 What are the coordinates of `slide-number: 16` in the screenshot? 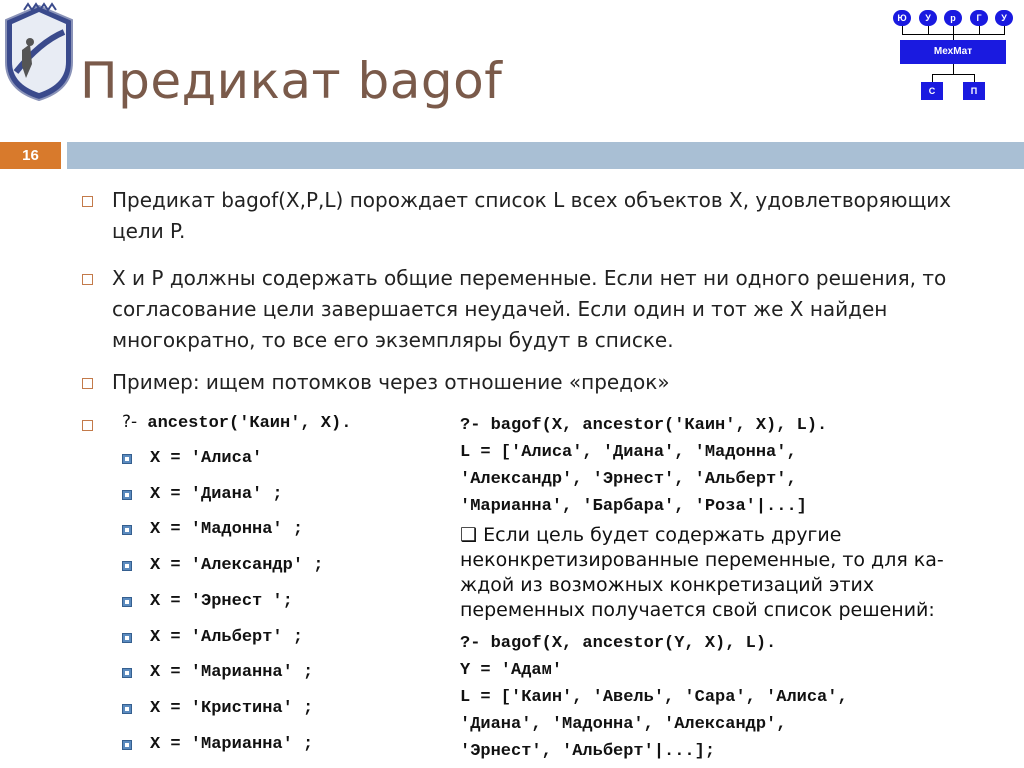 It's located at (30, 155).